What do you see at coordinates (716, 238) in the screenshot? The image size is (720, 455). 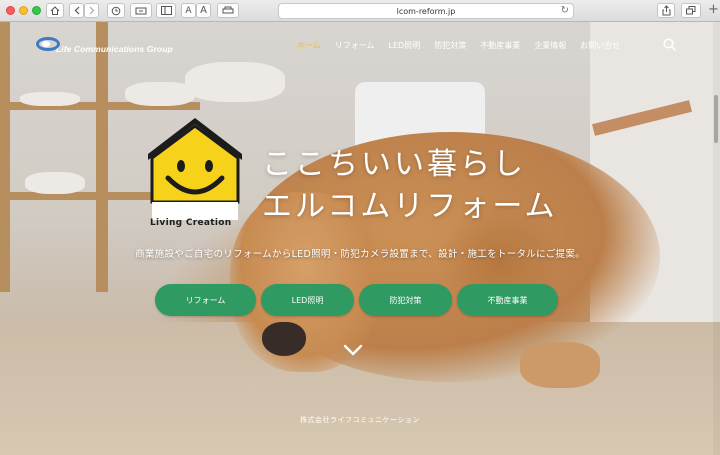 I see `scrollbar-track` at bounding box center [716, 238].